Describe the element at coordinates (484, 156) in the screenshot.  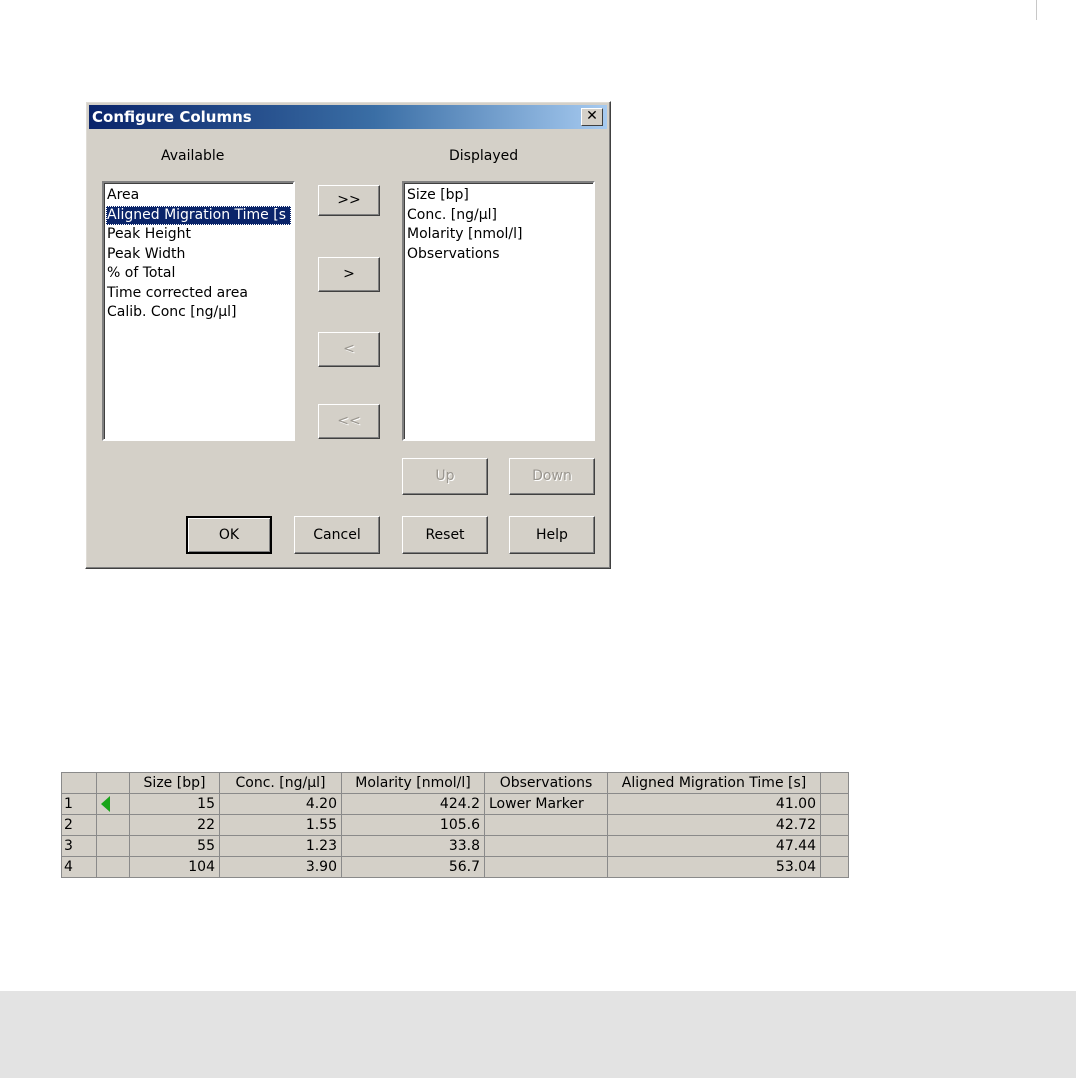
I see `displayed-label: Displayed` at that location.